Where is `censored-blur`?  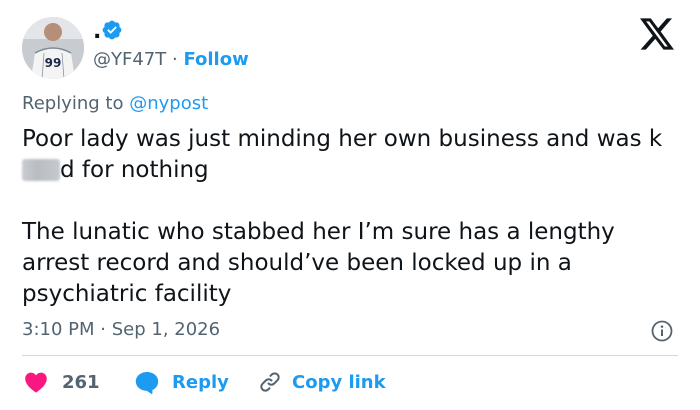 censored-blur is located at coordinates (41, 170).